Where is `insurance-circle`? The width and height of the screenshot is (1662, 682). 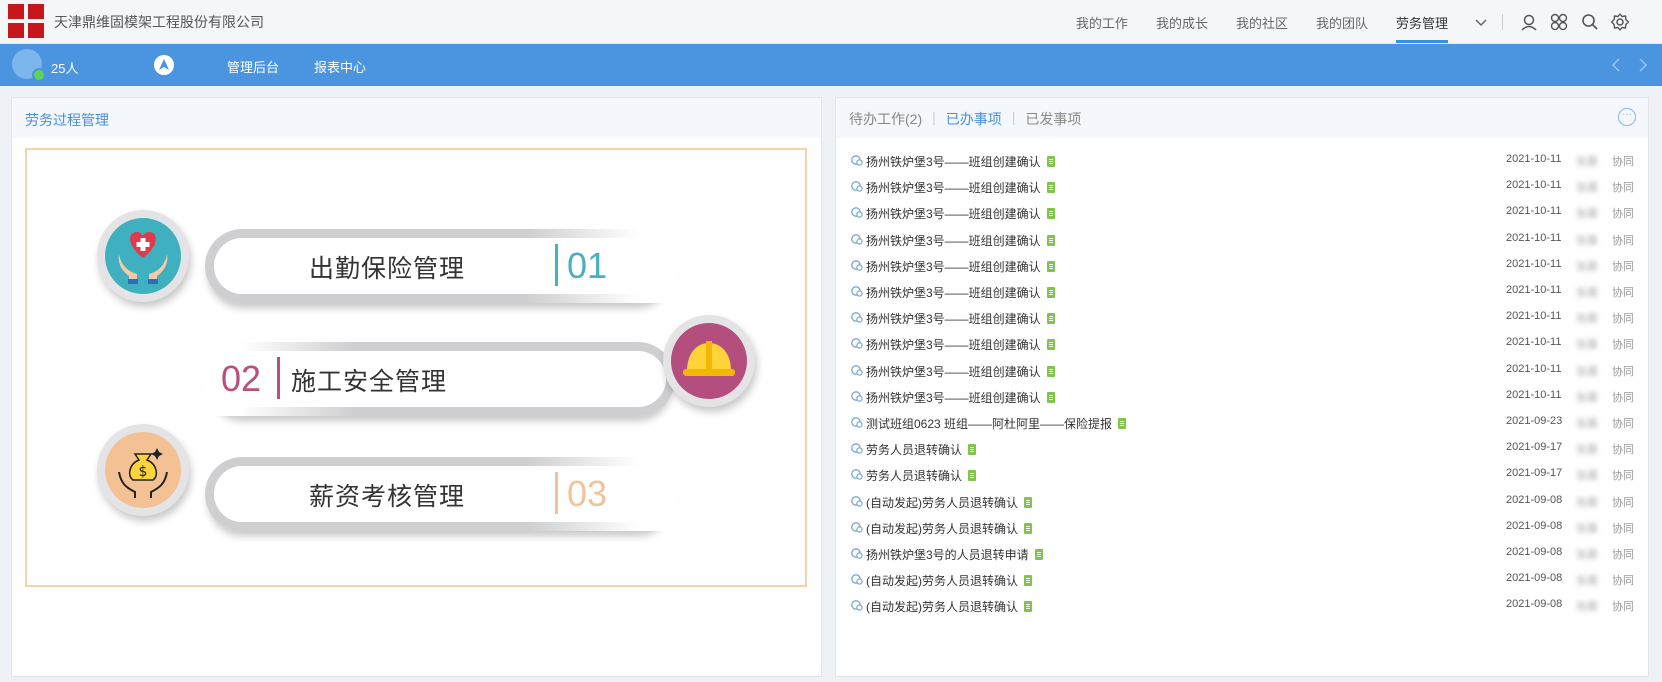
insurance-circle is located at coordinates (143, 256).